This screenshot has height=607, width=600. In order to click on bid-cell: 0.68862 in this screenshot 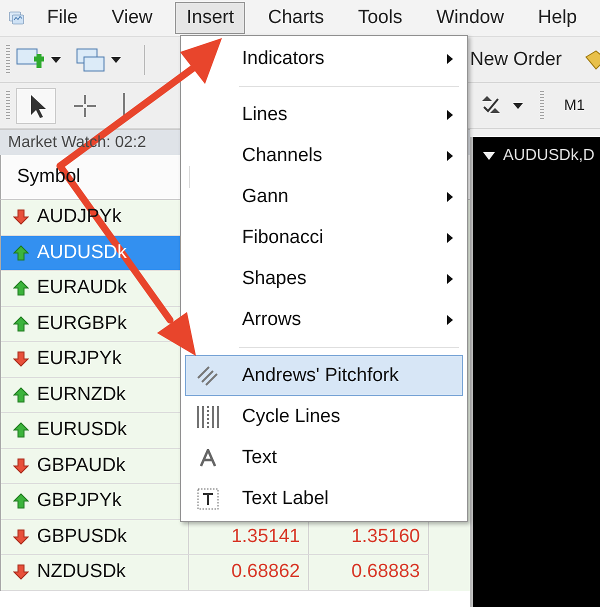, I will do `click(249, 572)`.